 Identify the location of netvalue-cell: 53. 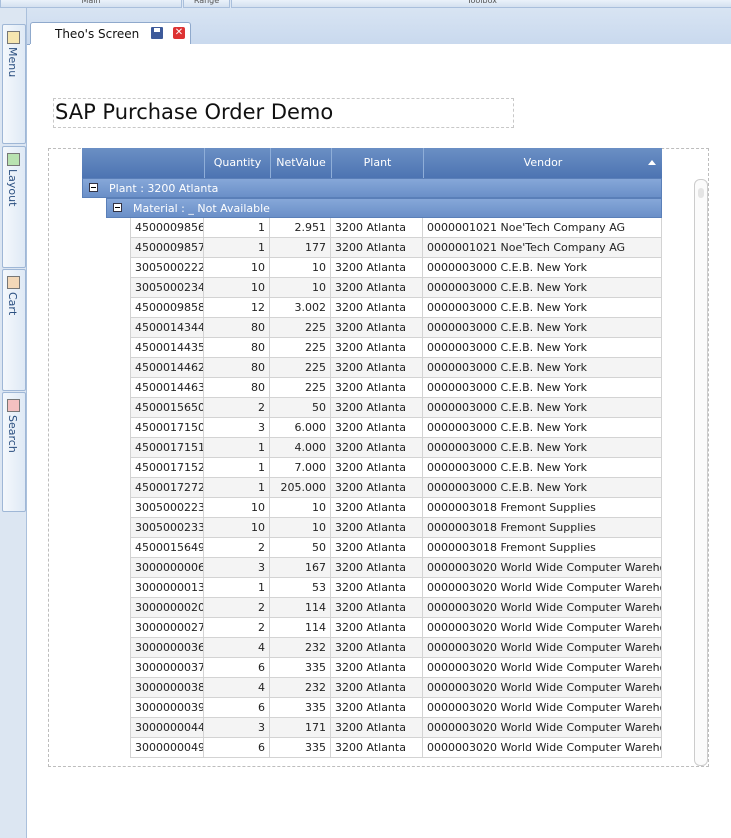
(300, 588).